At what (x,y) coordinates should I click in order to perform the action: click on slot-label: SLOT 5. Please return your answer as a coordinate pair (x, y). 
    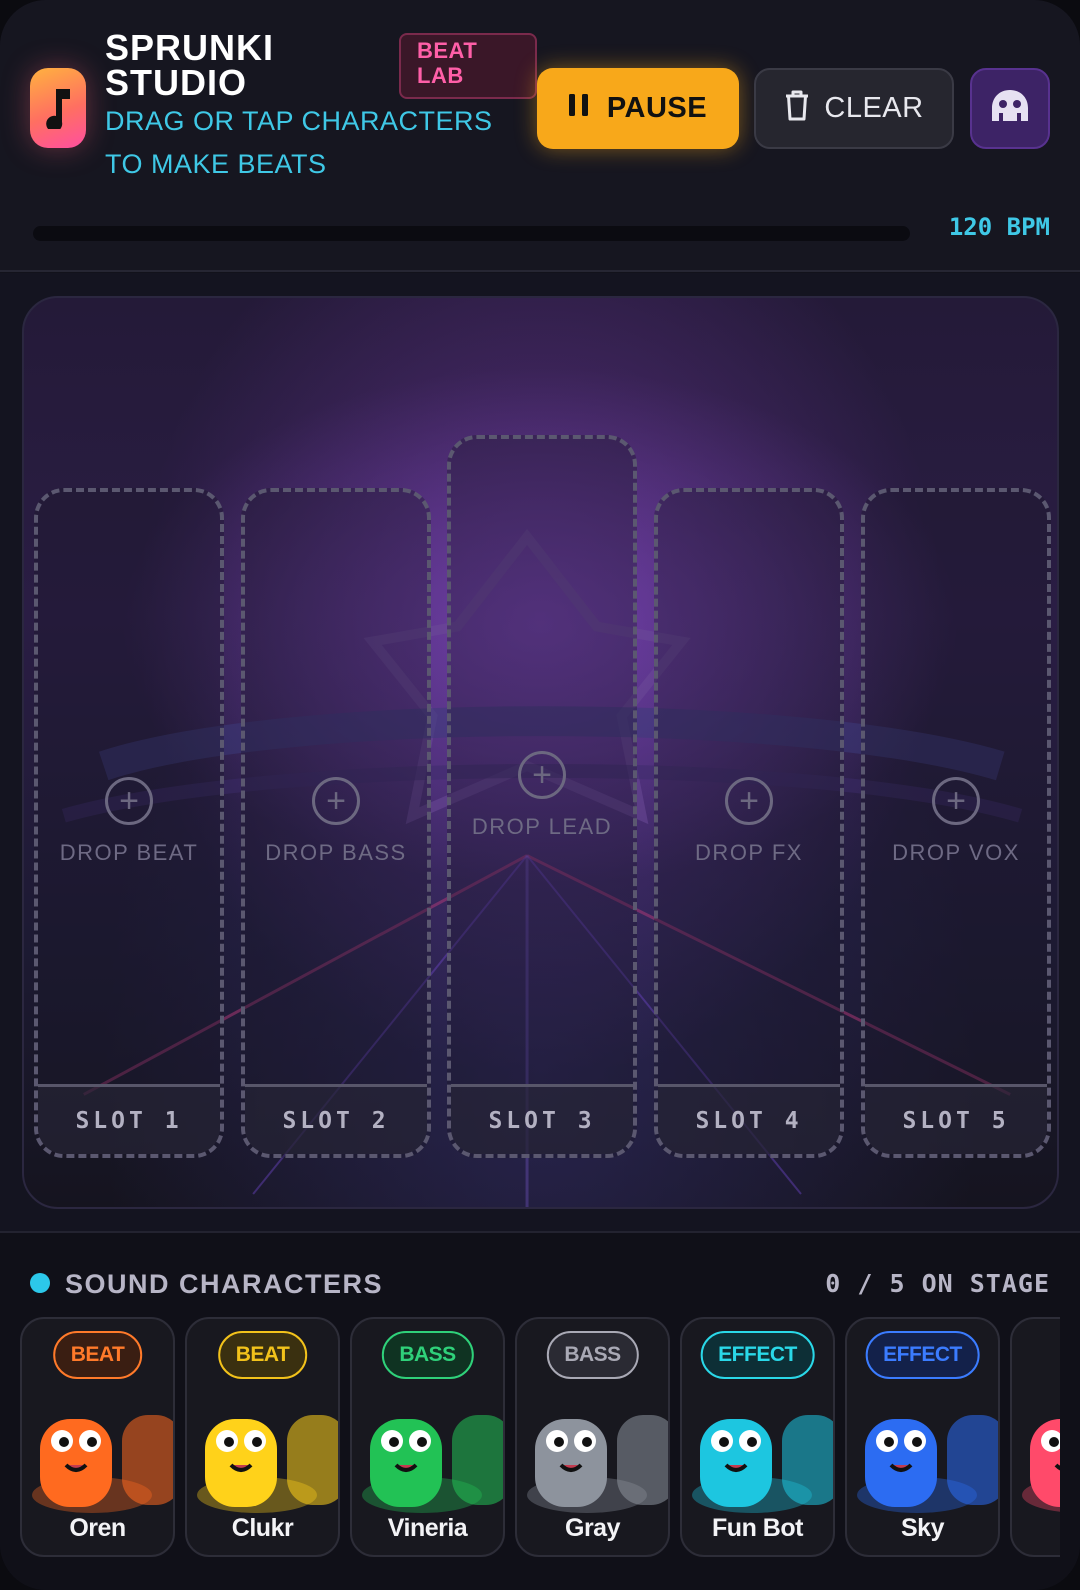
    Looking at the image, I should click on (956, 1119).